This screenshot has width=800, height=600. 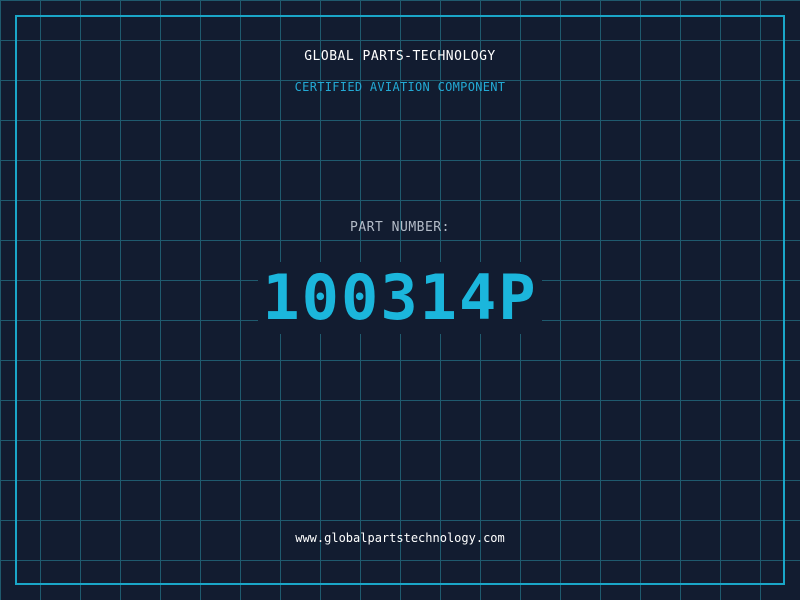 I want to click on part-number-container: 100314P, so click(x=400, y=298).